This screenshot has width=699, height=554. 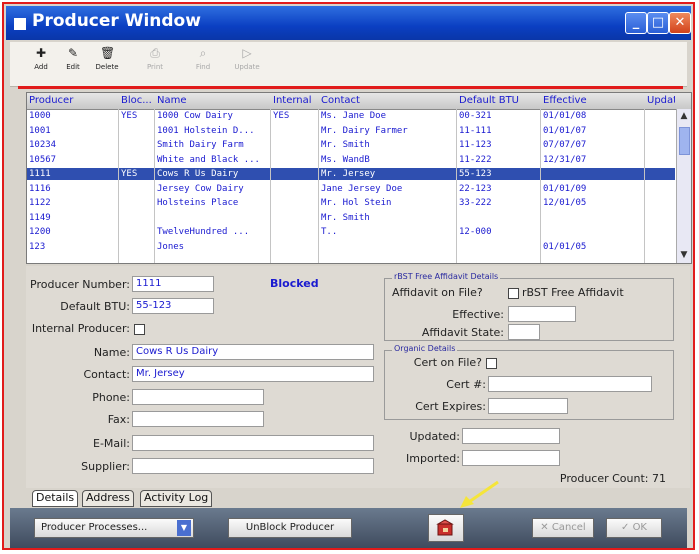 What do you see at coordinates (173, 284) in the screenshot?
I see `producer-number-field: 1111` at bounding box center [173, 284].